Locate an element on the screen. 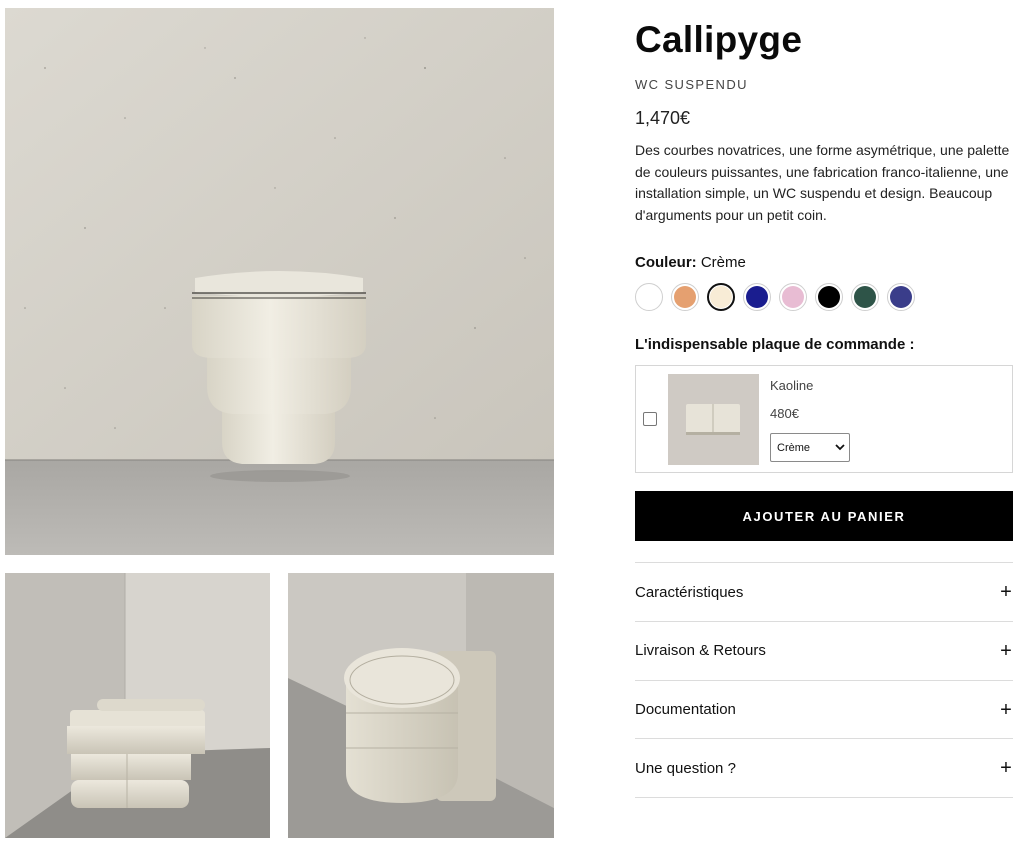 Image resolution: width=1021 pixels, height=841 pixels. product-price: 1,470€ is located at coordinates (663, 118).